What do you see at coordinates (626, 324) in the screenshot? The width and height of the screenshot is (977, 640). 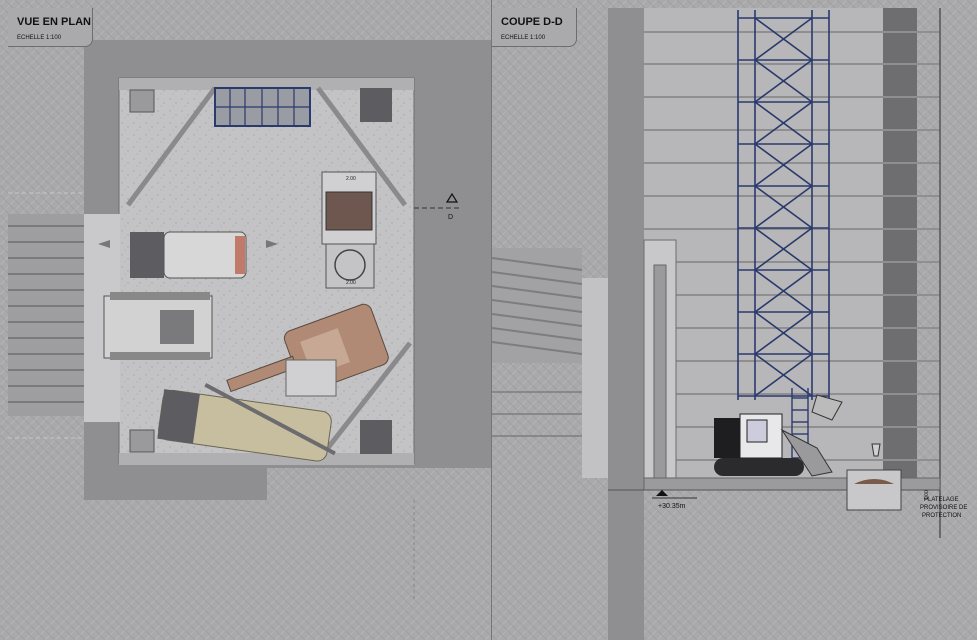 I see `section-wall-left` at bounding box center [626, 324].